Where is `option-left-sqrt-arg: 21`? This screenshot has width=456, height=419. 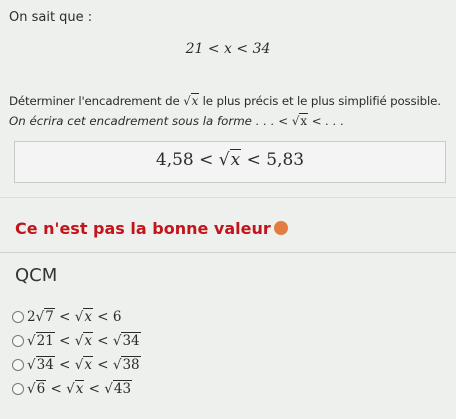 option-left-sqrt-arg: 21 is located at coordinates (45, 340).